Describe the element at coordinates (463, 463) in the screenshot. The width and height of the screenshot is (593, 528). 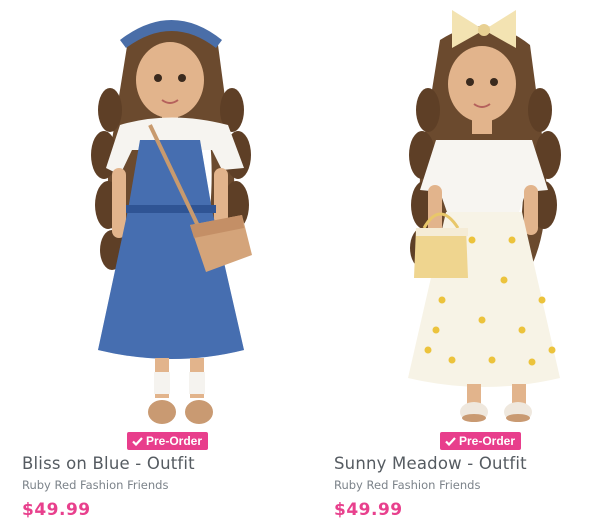
I see `product-title: Sunny Meadow - Outfit` at that location.